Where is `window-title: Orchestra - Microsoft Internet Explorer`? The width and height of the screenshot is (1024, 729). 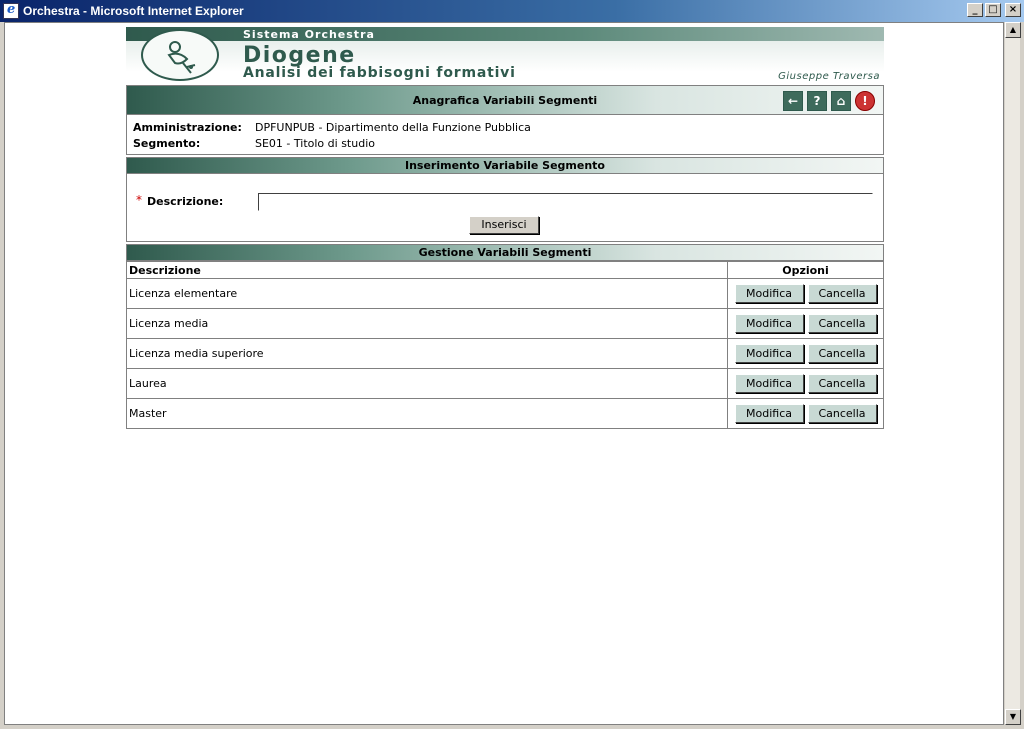
window-title: Orchestra - Microsoft Internet Explorer is located at coordinates (133, 11).